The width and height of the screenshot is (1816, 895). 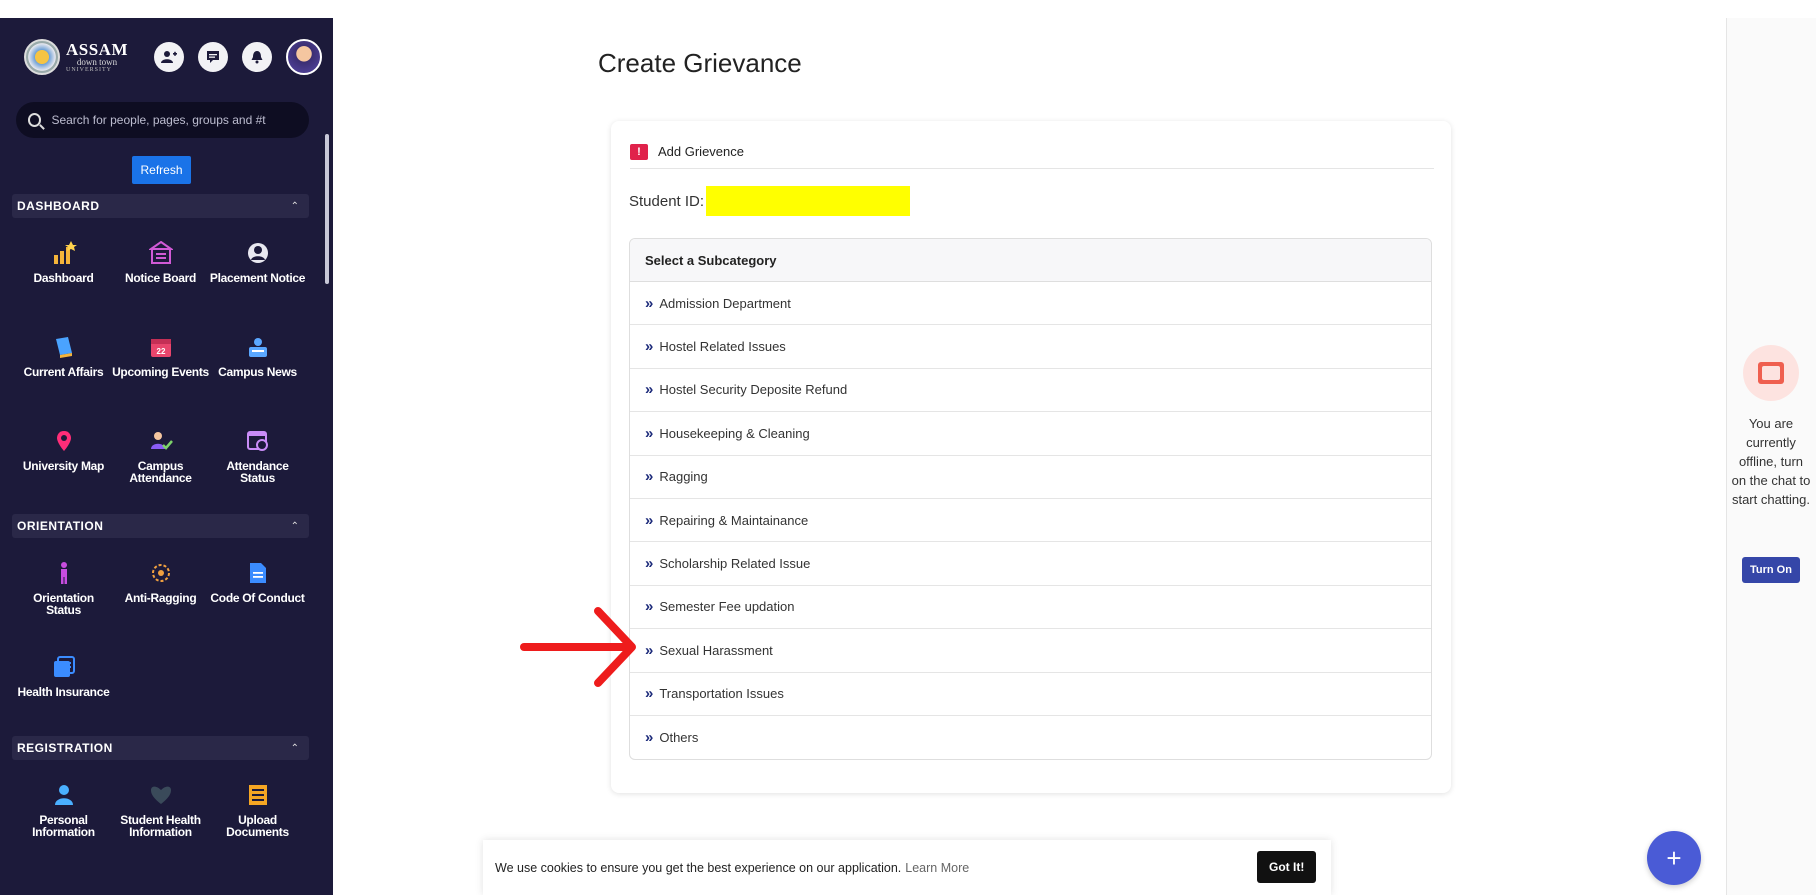 I want to click on add-friend-icon, so click(x=169, y=57).